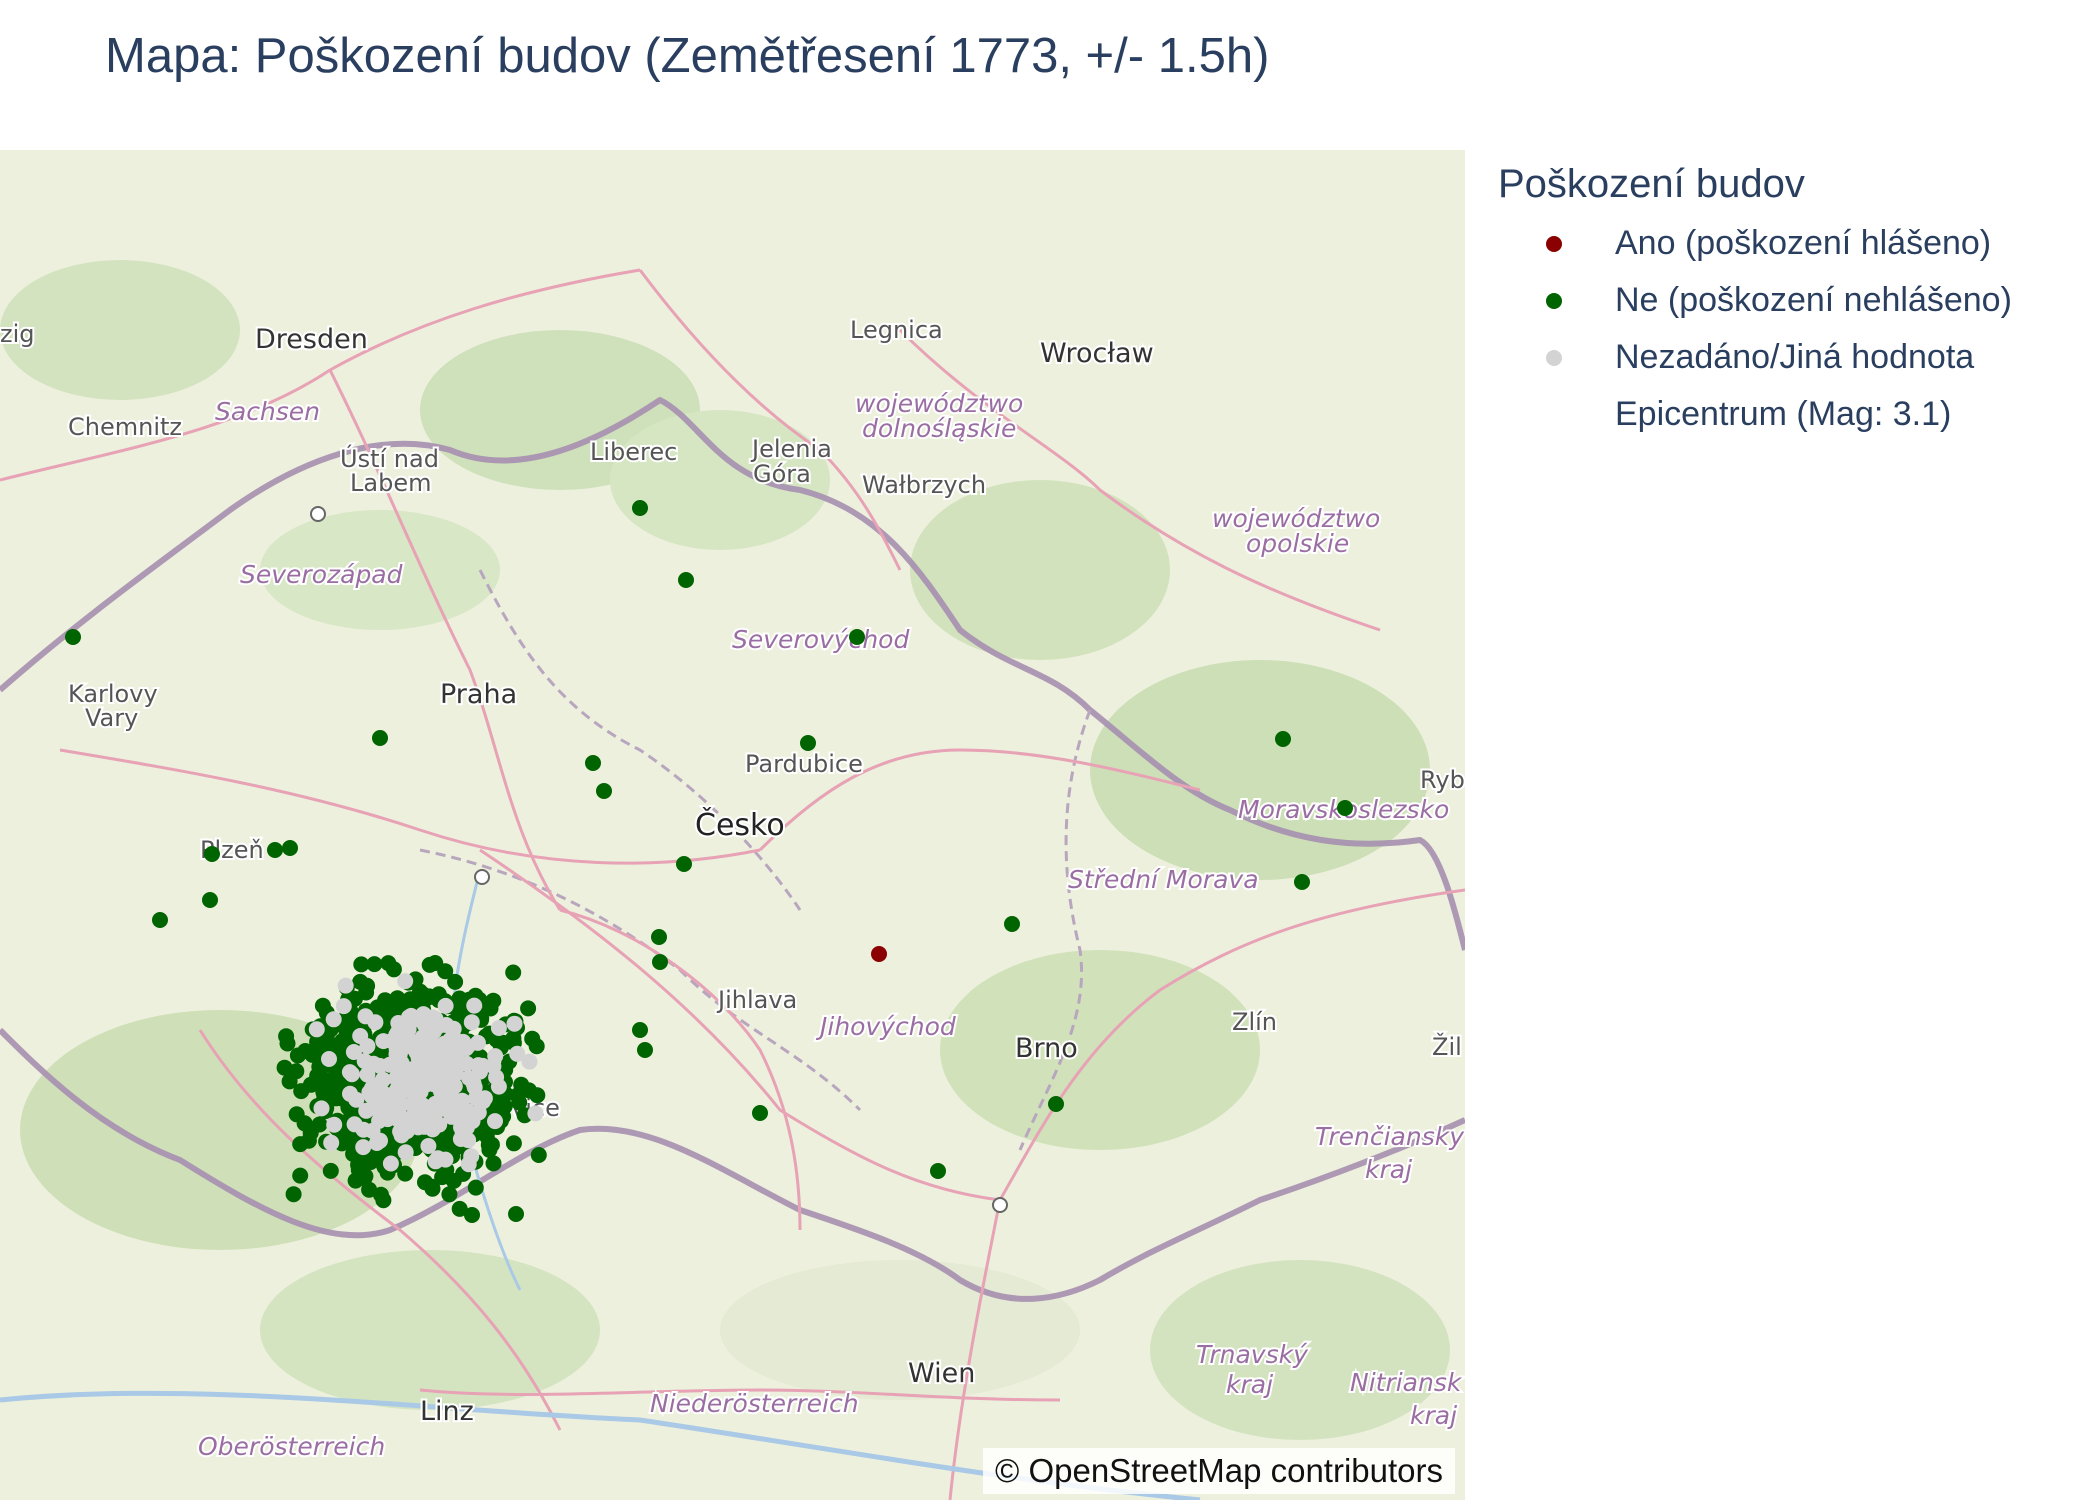  What do you see at coordinates (1218, 1471) in the screenshot?
I see `map-attribution: © OpenStreetMap contributors` at bounding box center [1218, 1471].